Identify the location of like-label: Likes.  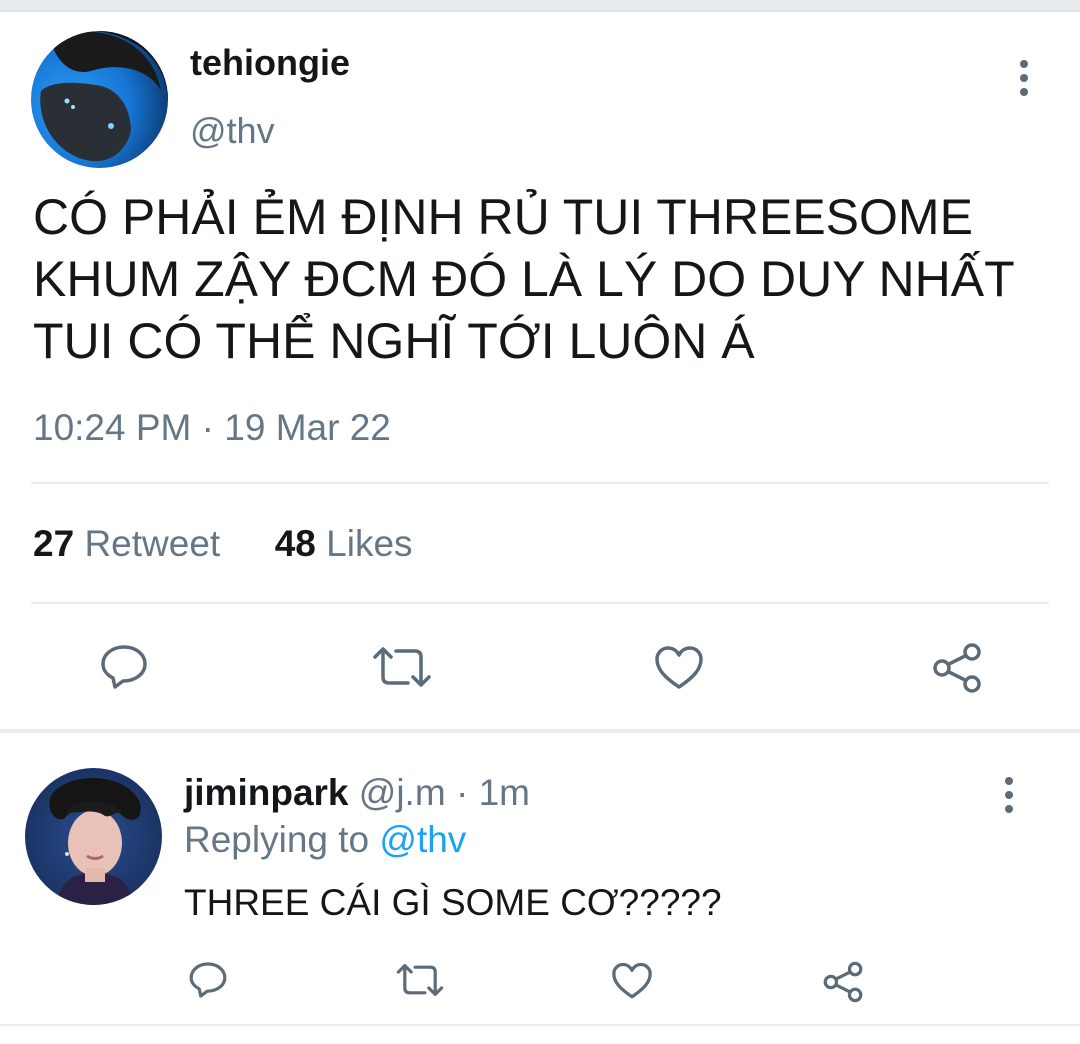
(369, 543).